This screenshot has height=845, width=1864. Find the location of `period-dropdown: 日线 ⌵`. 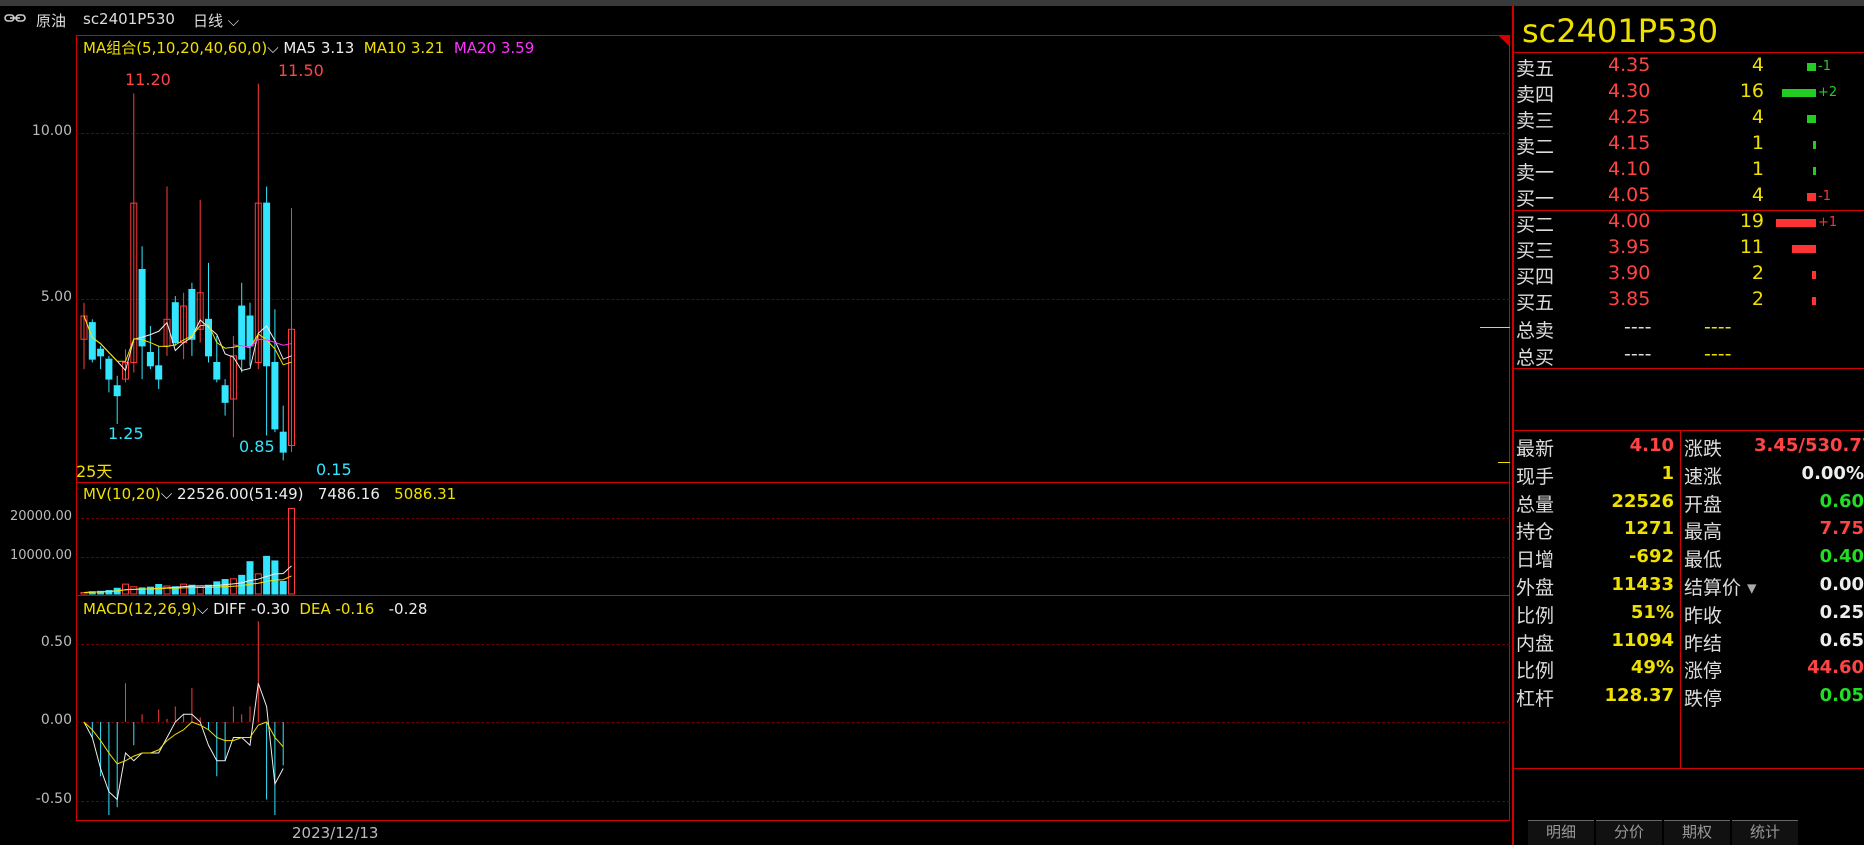

period-dropdown: 日线 ⌵ is located at coordinates (216, 20).